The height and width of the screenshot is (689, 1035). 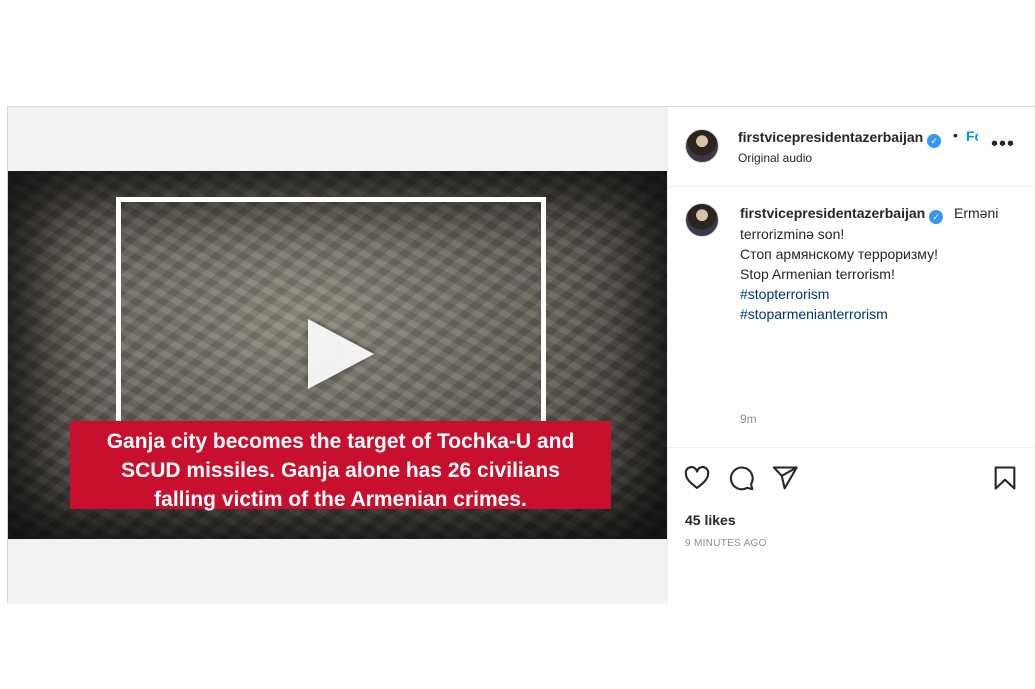 I want to click on hashtag-link: #stoparmenianterrorism, so click(x=875, y=314).